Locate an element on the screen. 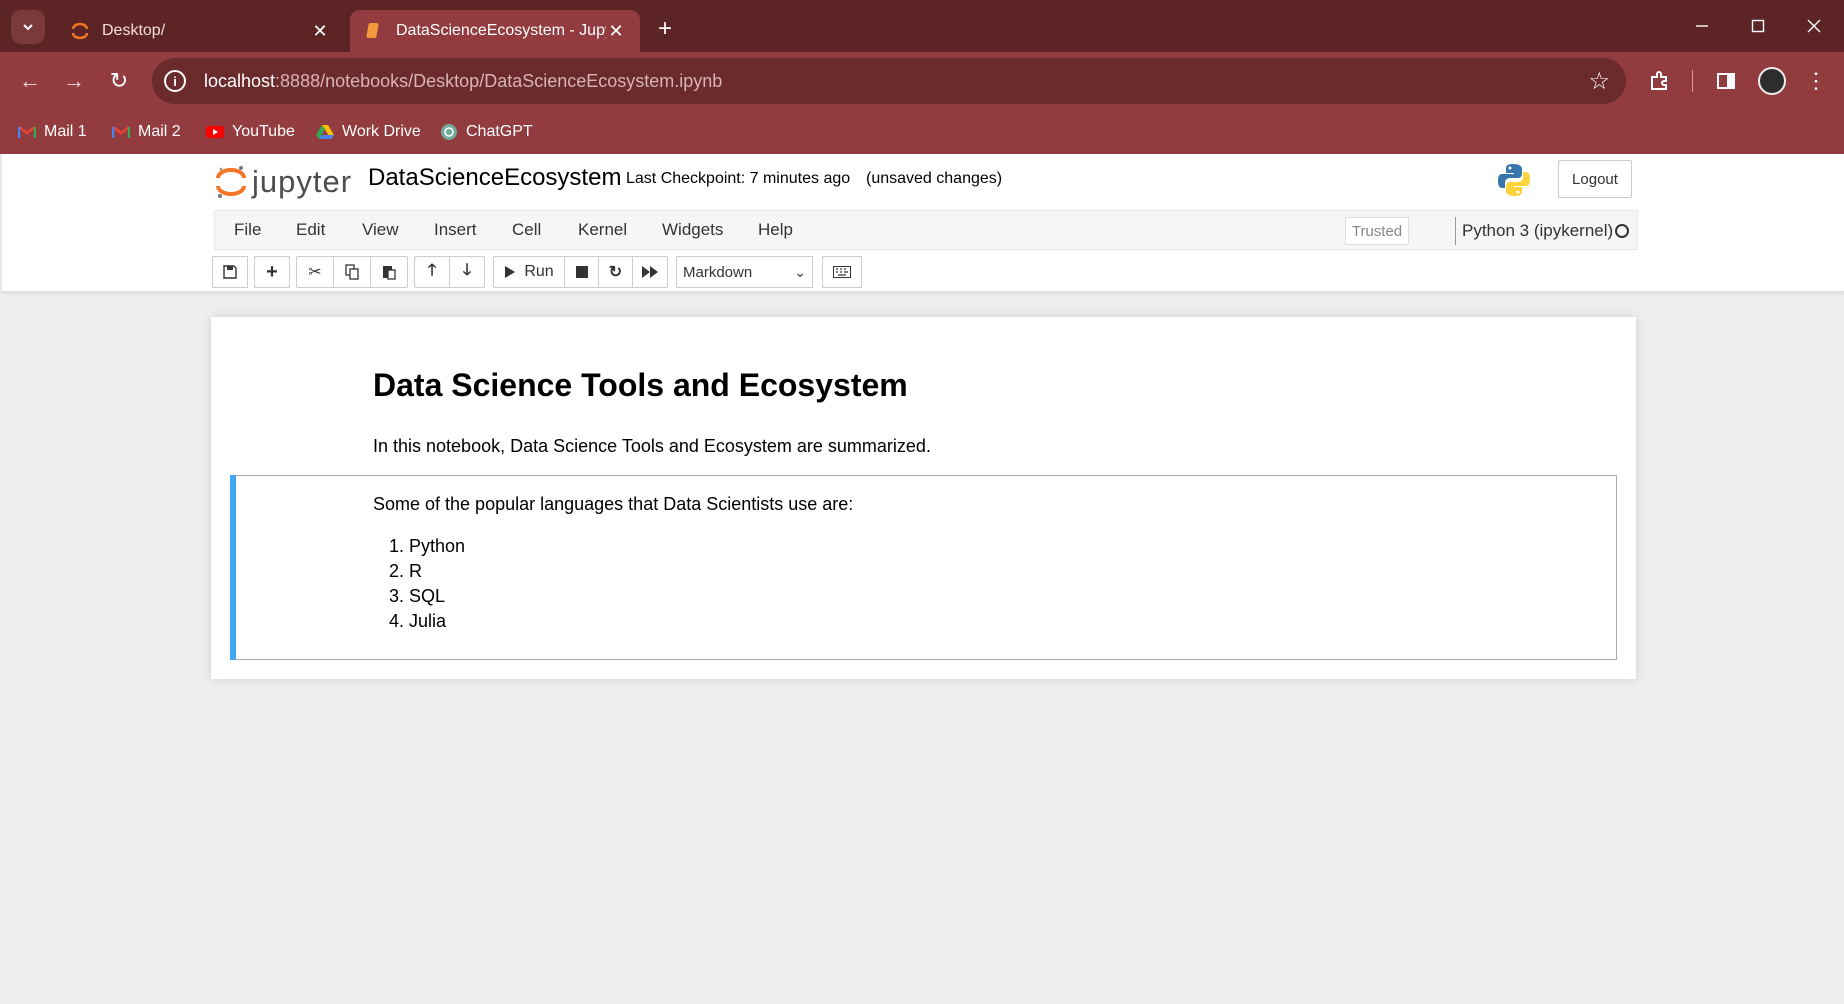 This screenshot has height=1004, width=1844. restart-run-all-button is located at coordinates (650, 272).